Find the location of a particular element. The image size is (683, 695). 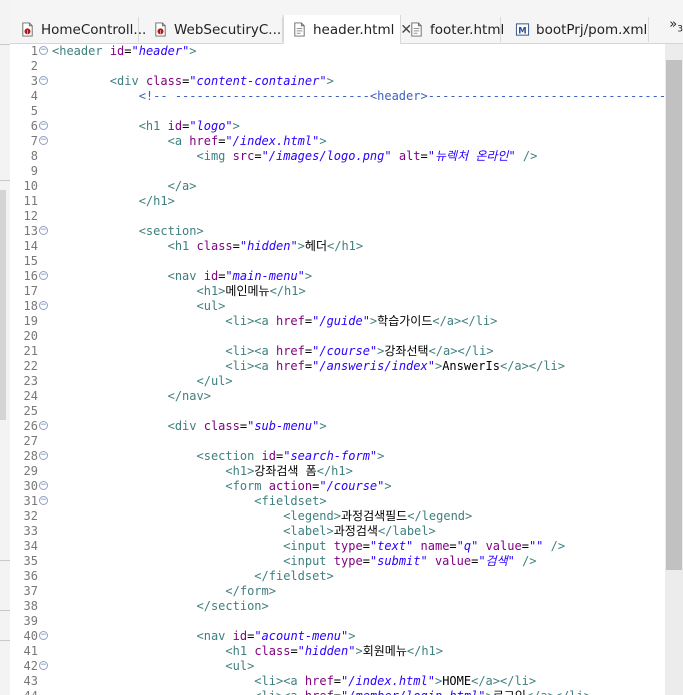

scrollbar-thumb is located at coordinates (674, 315).